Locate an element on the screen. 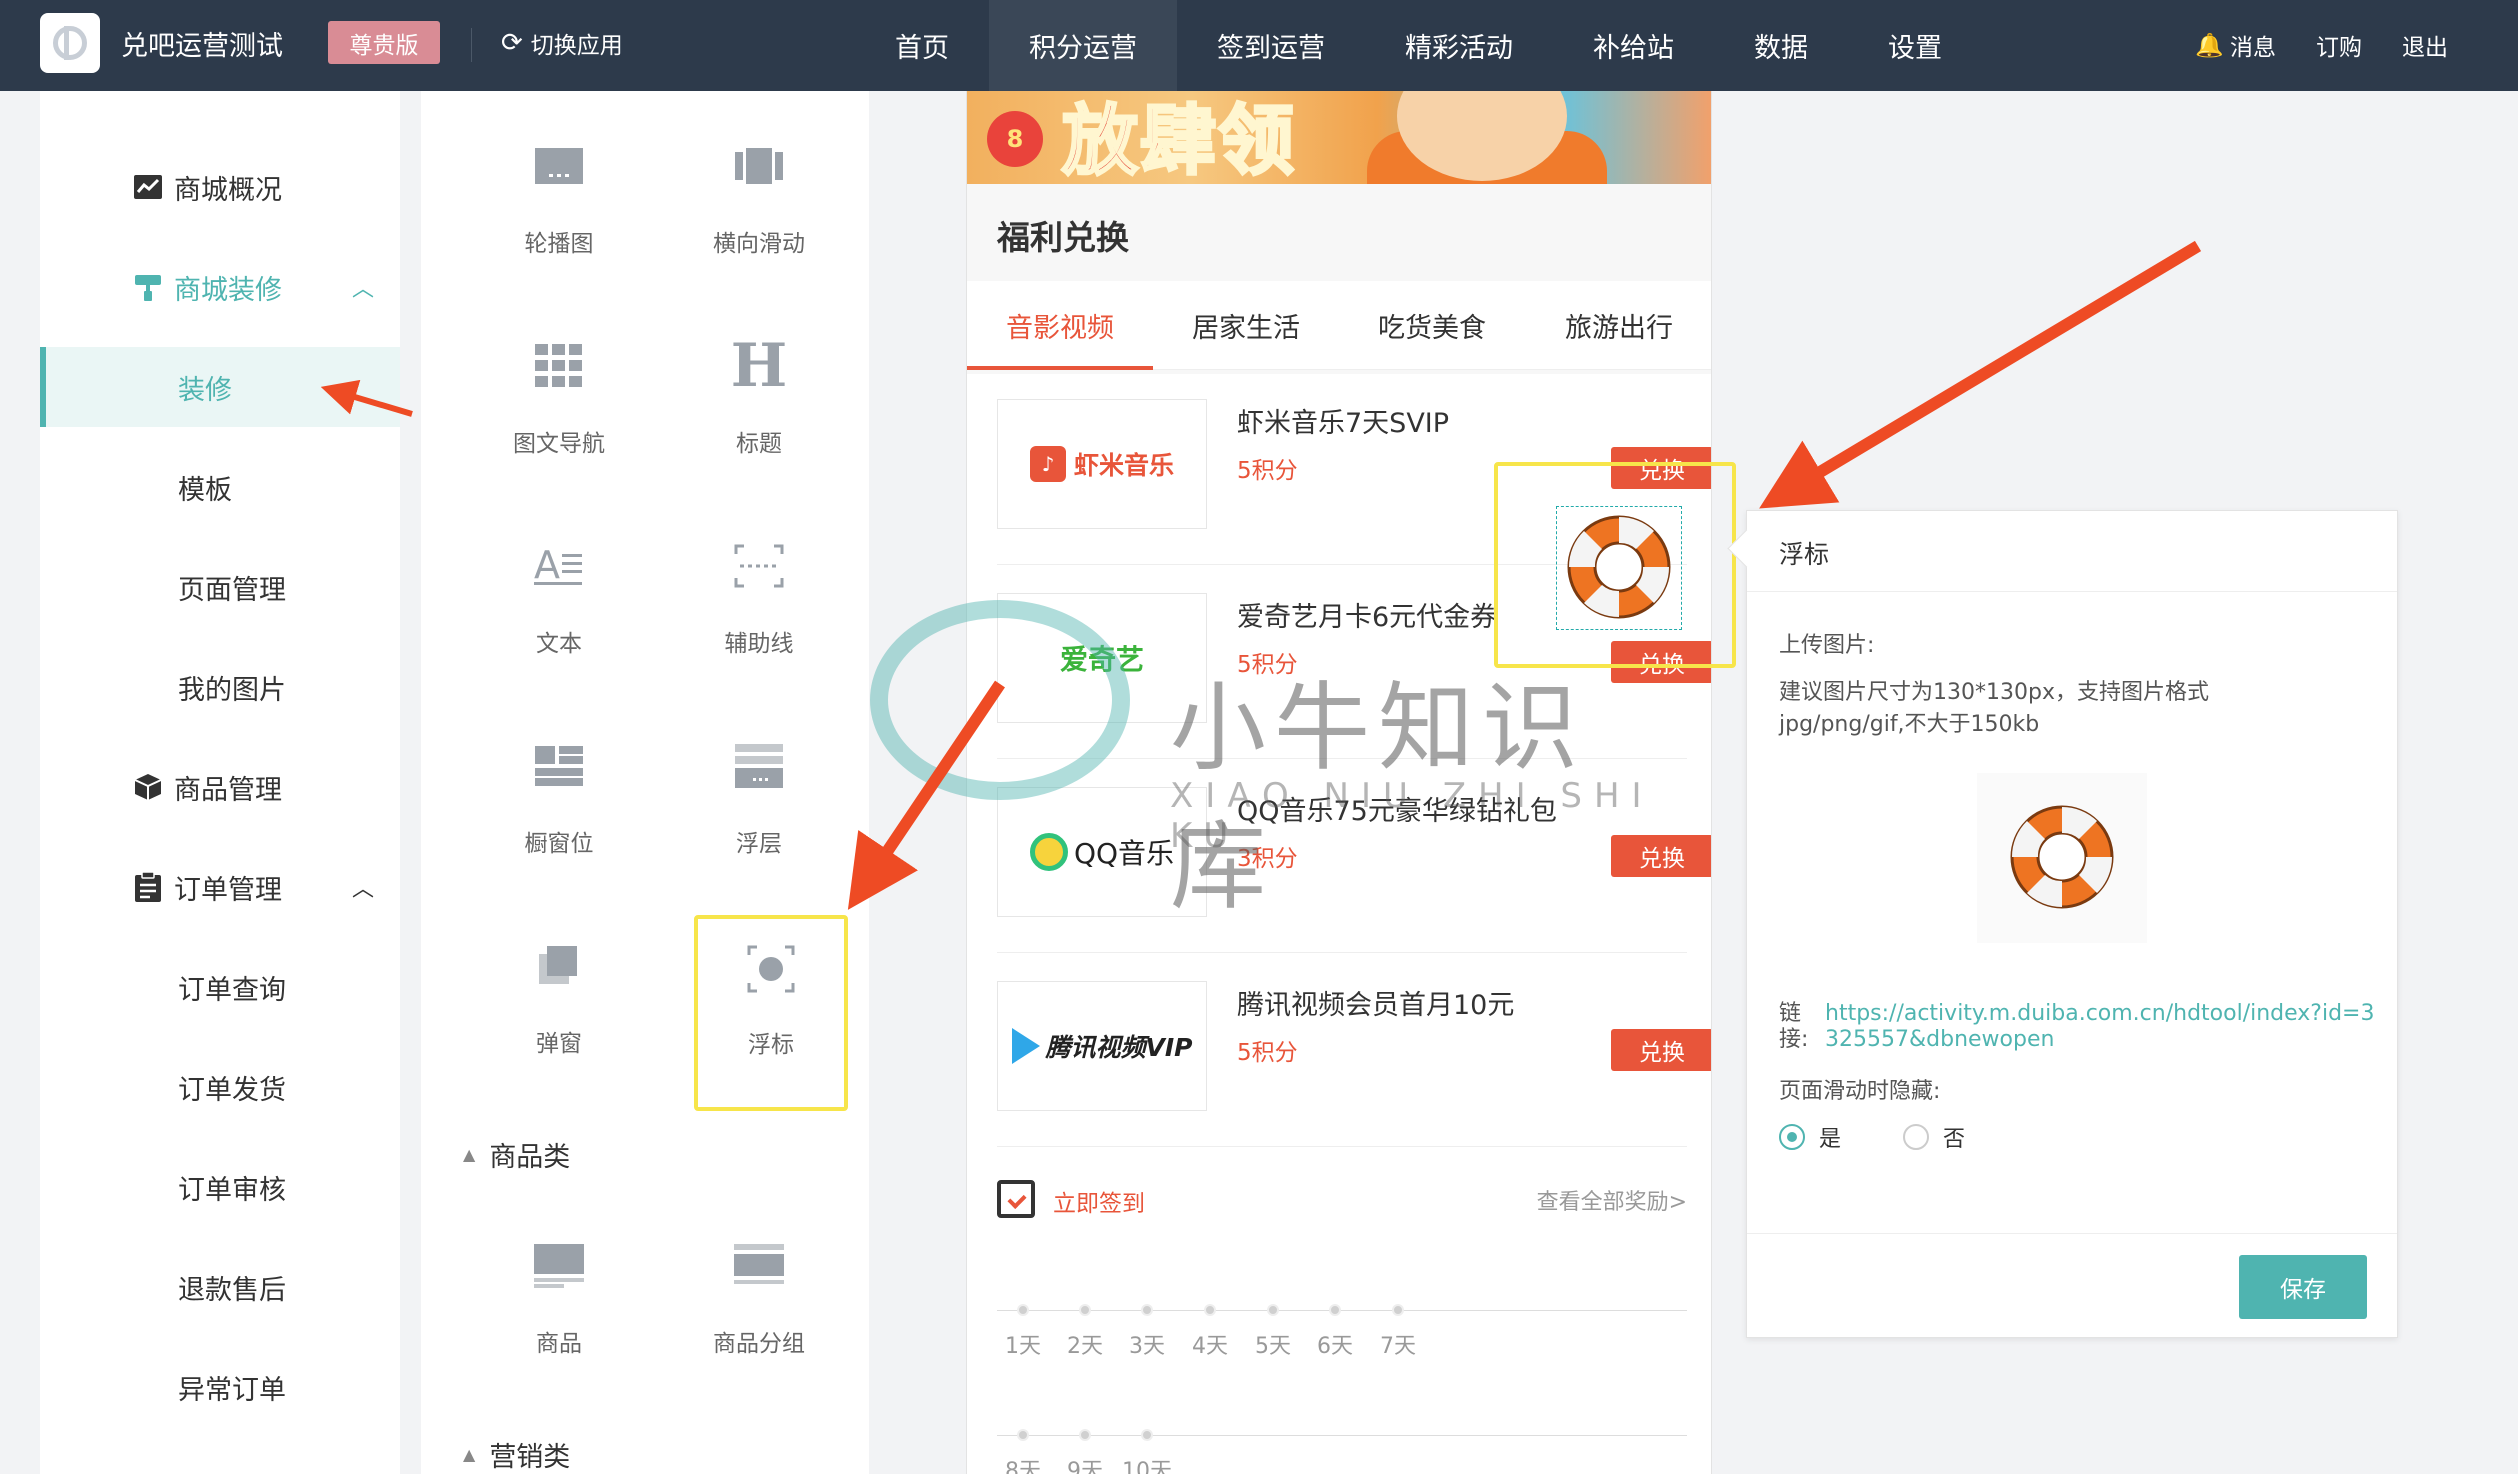 This screenshot has width=2518, height=1474. component-image-nav: 图文导航 is located at coordinates (559, 386).